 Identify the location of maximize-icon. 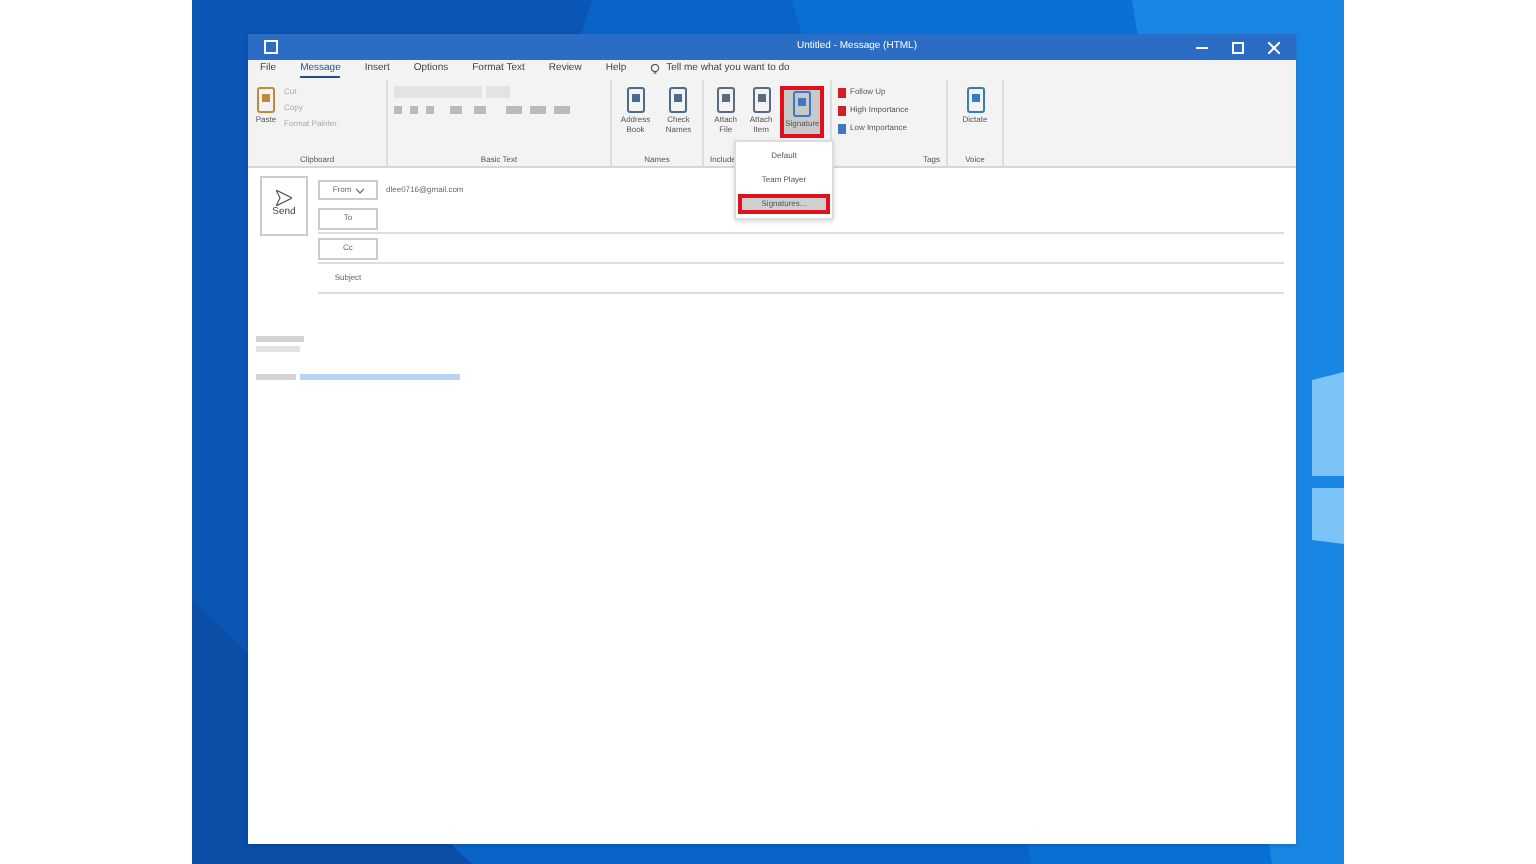
(1238, 47).